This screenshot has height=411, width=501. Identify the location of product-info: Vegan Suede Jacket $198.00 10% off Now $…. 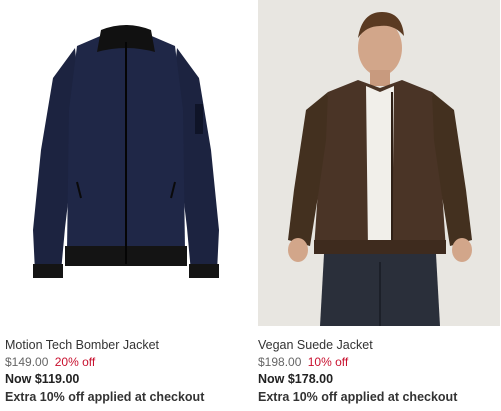
(379, 366).